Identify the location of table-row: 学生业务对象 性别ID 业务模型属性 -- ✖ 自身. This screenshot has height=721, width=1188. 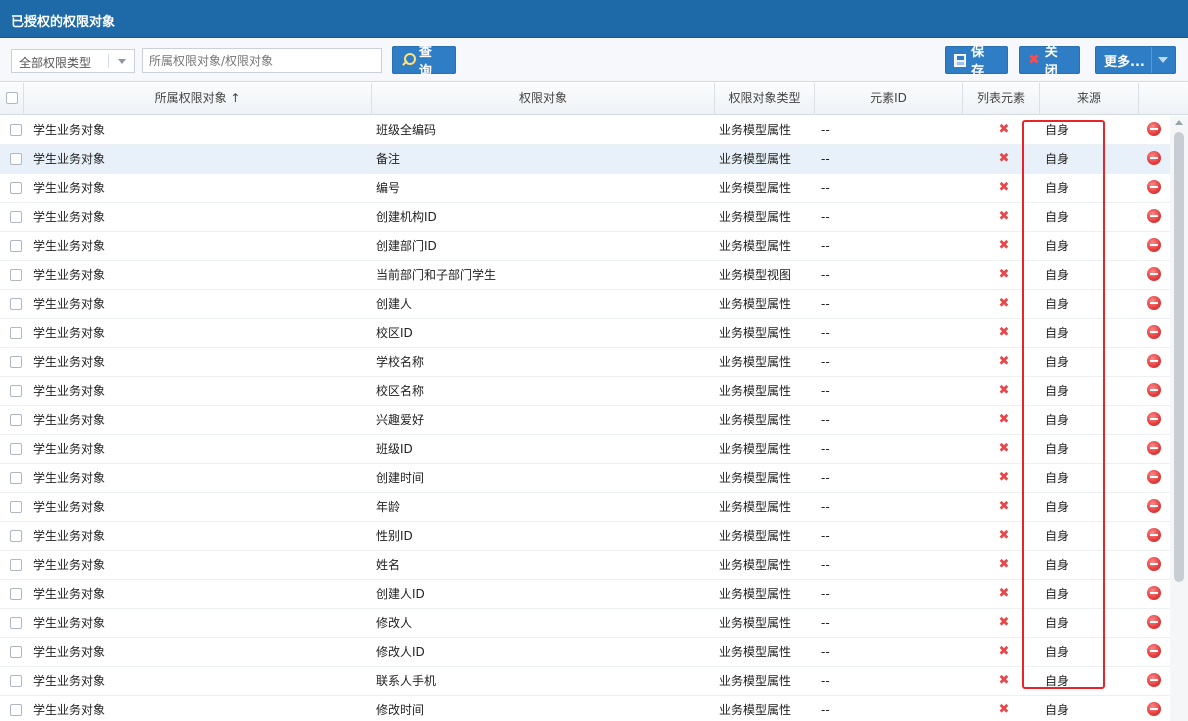
(585, 536).